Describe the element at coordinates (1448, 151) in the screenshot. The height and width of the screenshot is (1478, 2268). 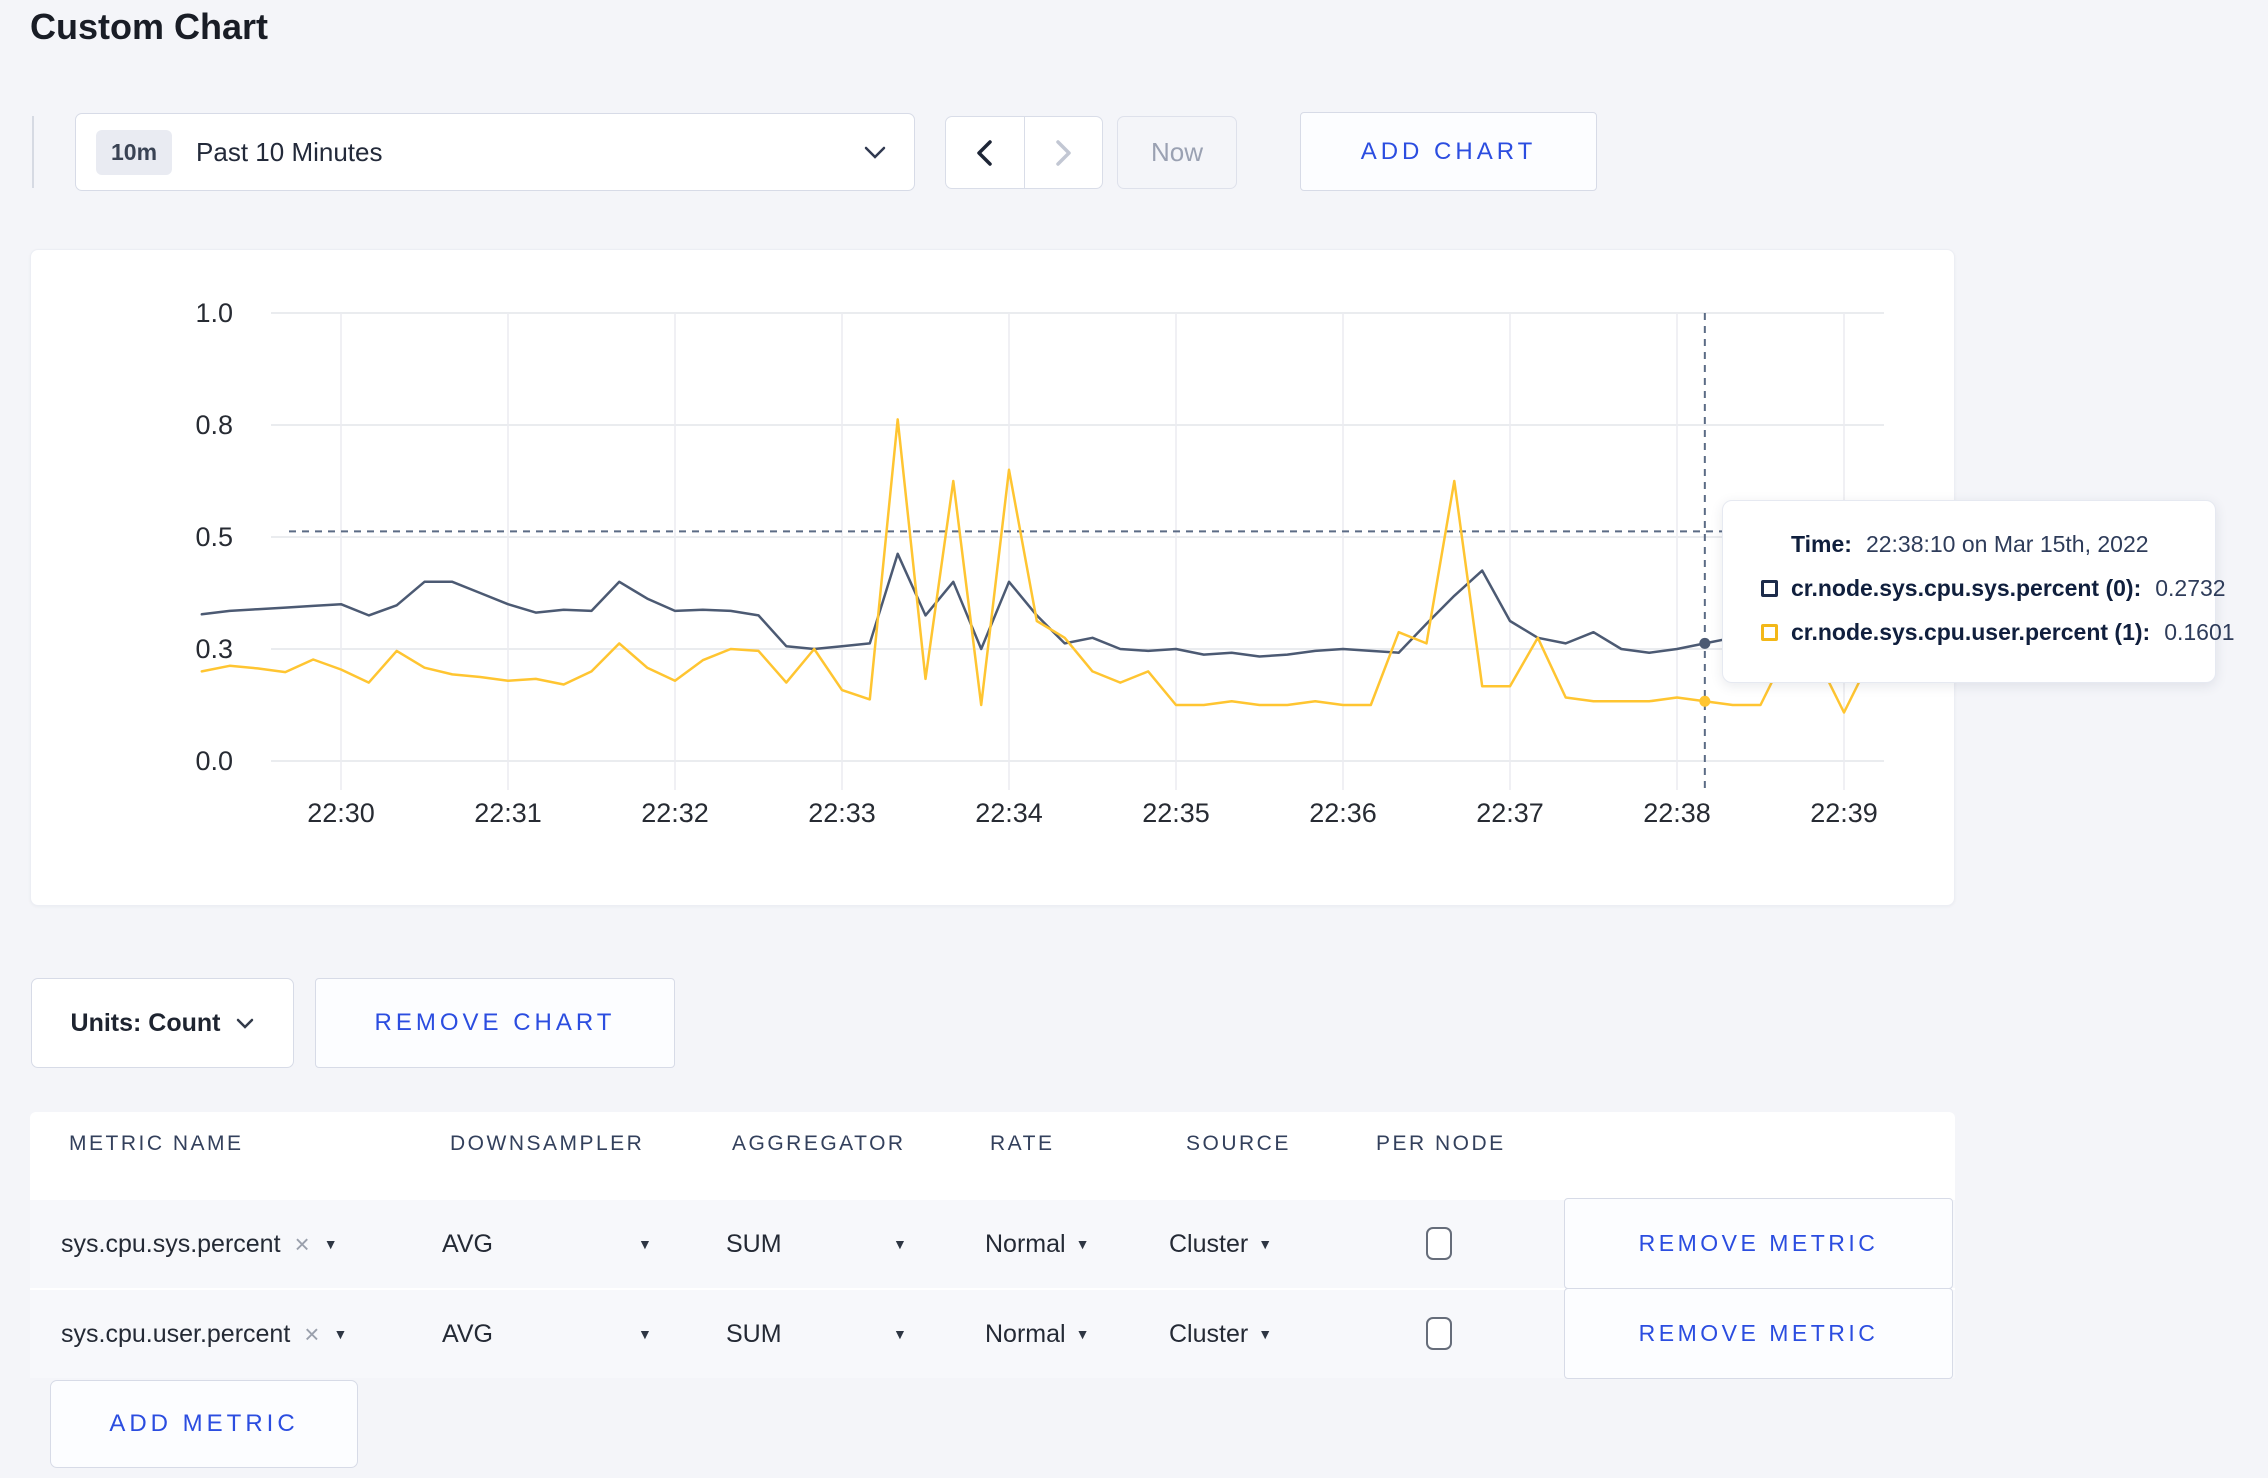
I see `add-chart-button: ADD CHART` at that location.